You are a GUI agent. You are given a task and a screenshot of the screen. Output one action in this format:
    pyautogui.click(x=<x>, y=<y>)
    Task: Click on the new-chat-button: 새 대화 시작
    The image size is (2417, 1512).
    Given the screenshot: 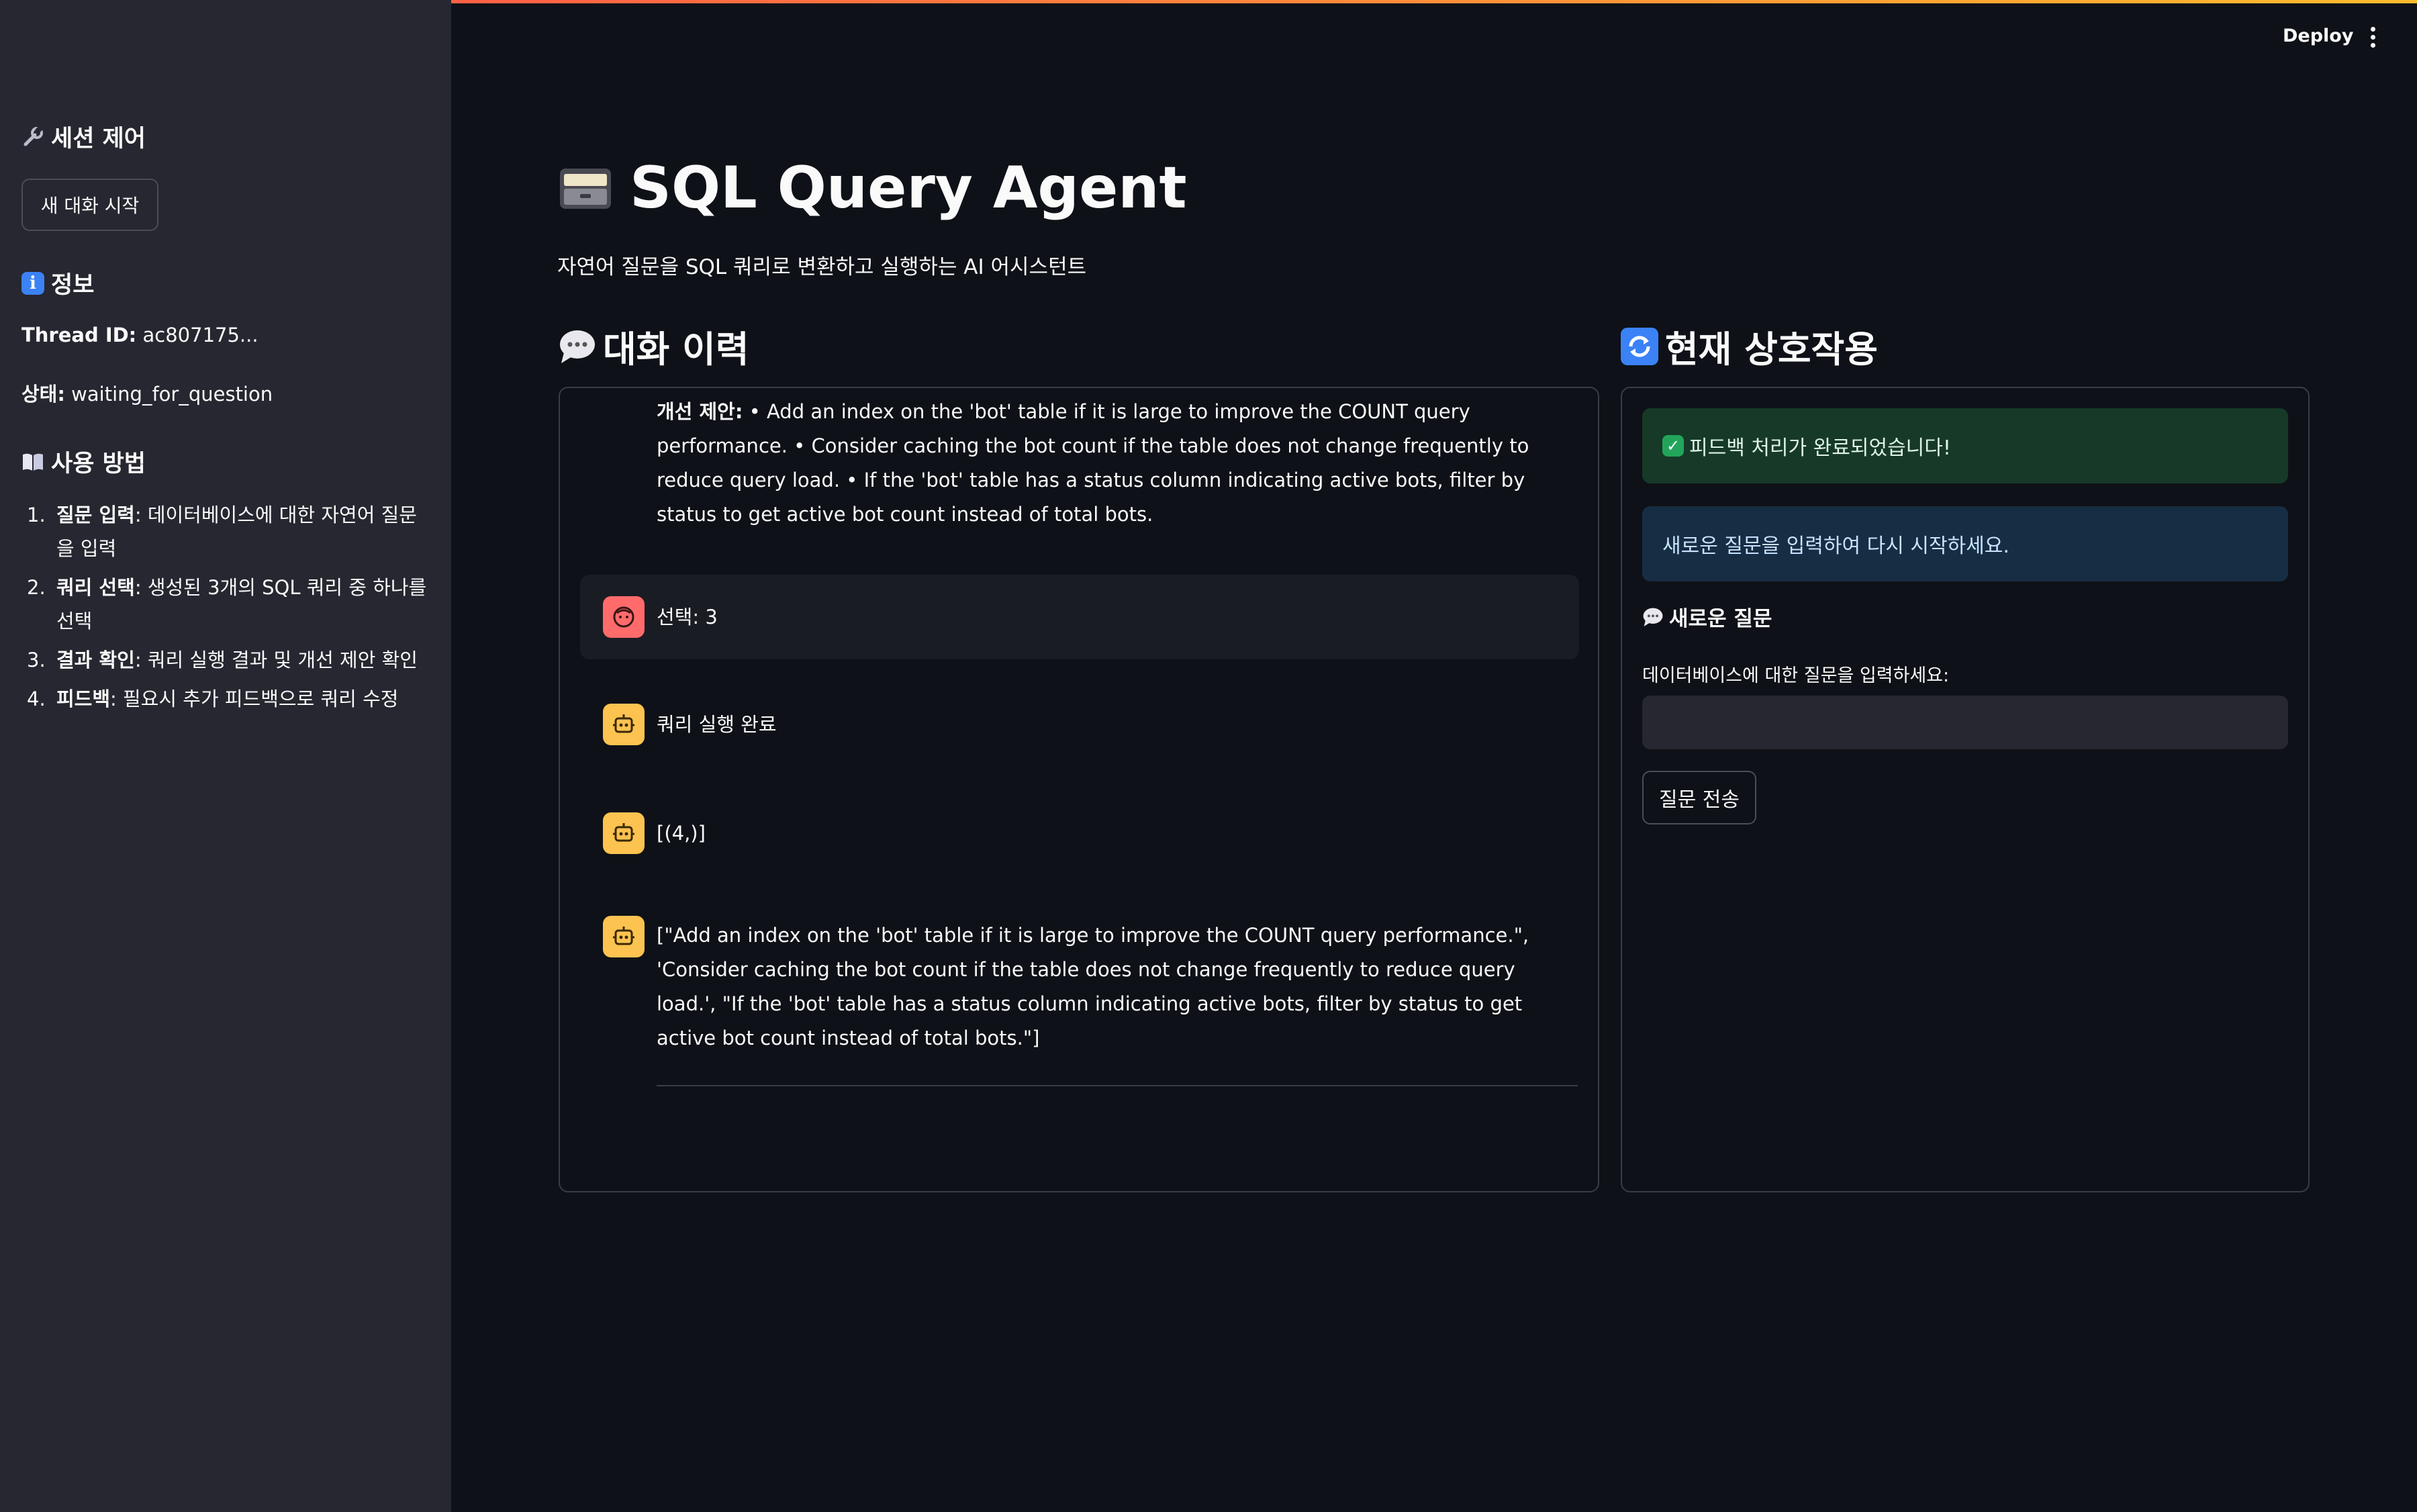 What is the action you would take?
    pyautogui.click(x=90, y=205)
    